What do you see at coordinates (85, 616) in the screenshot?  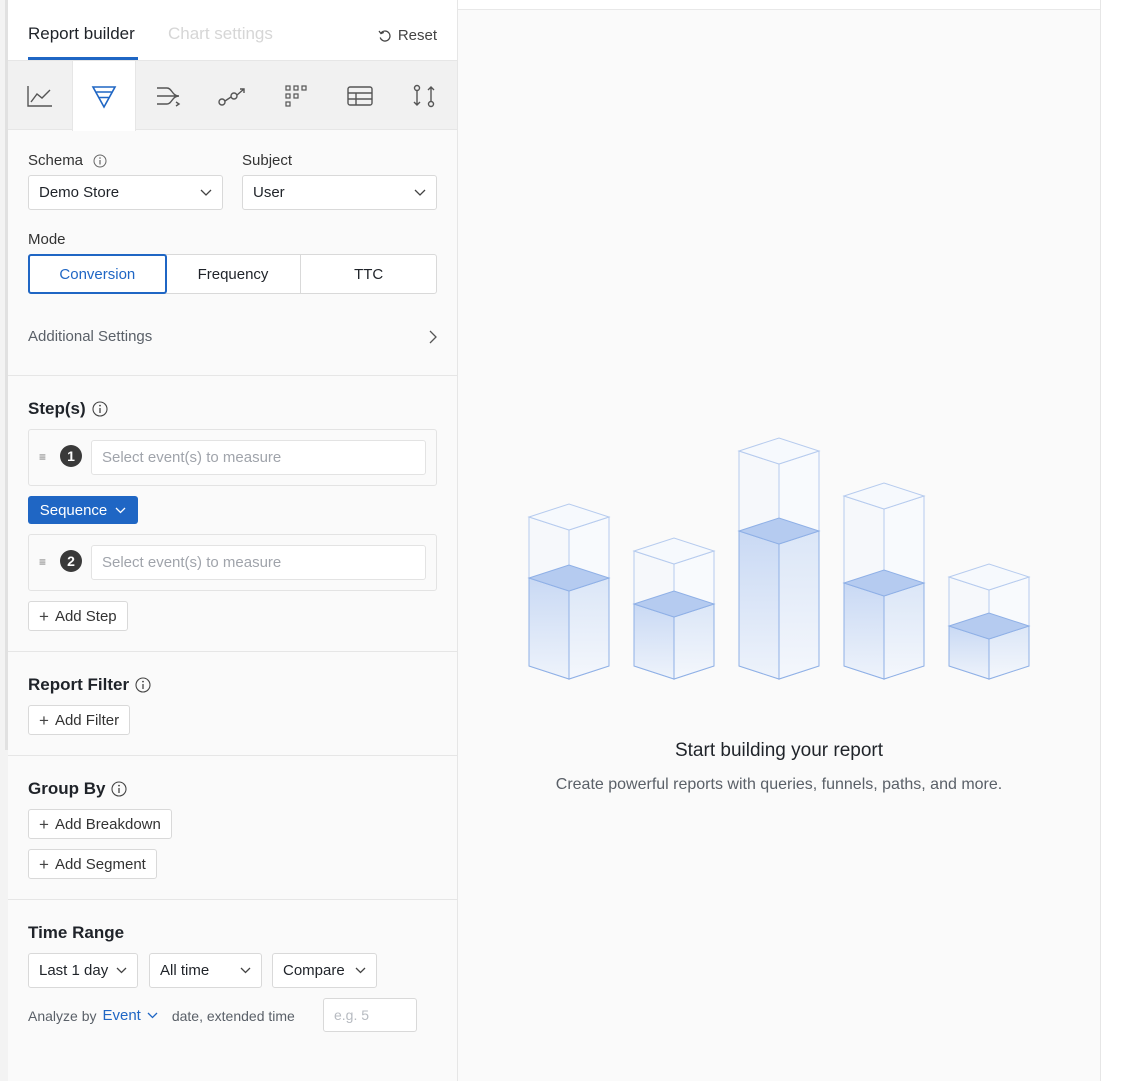 I see `add-step-label: Add Step` at bounding box center [85, 616].